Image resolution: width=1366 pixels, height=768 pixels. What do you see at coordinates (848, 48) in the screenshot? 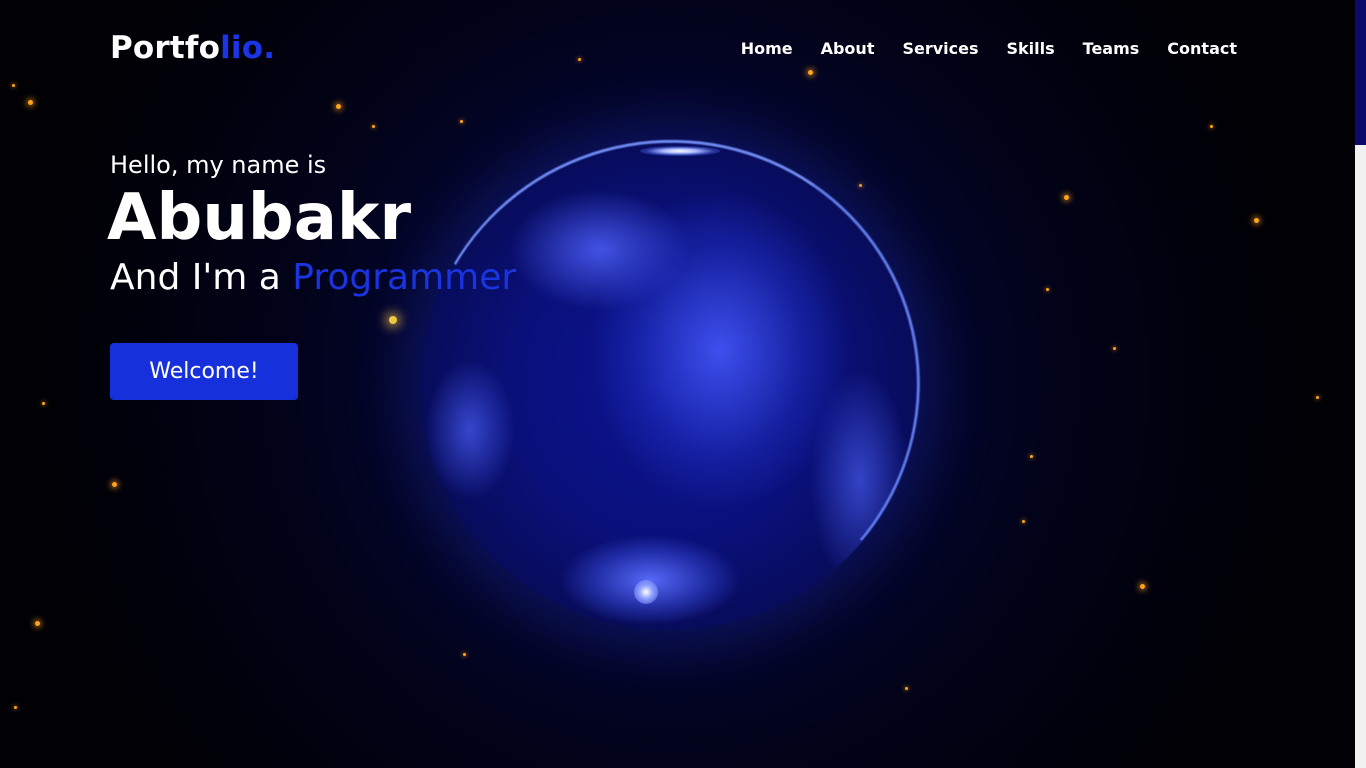
I see `nav-about: About` at bounding box center [848, 48].